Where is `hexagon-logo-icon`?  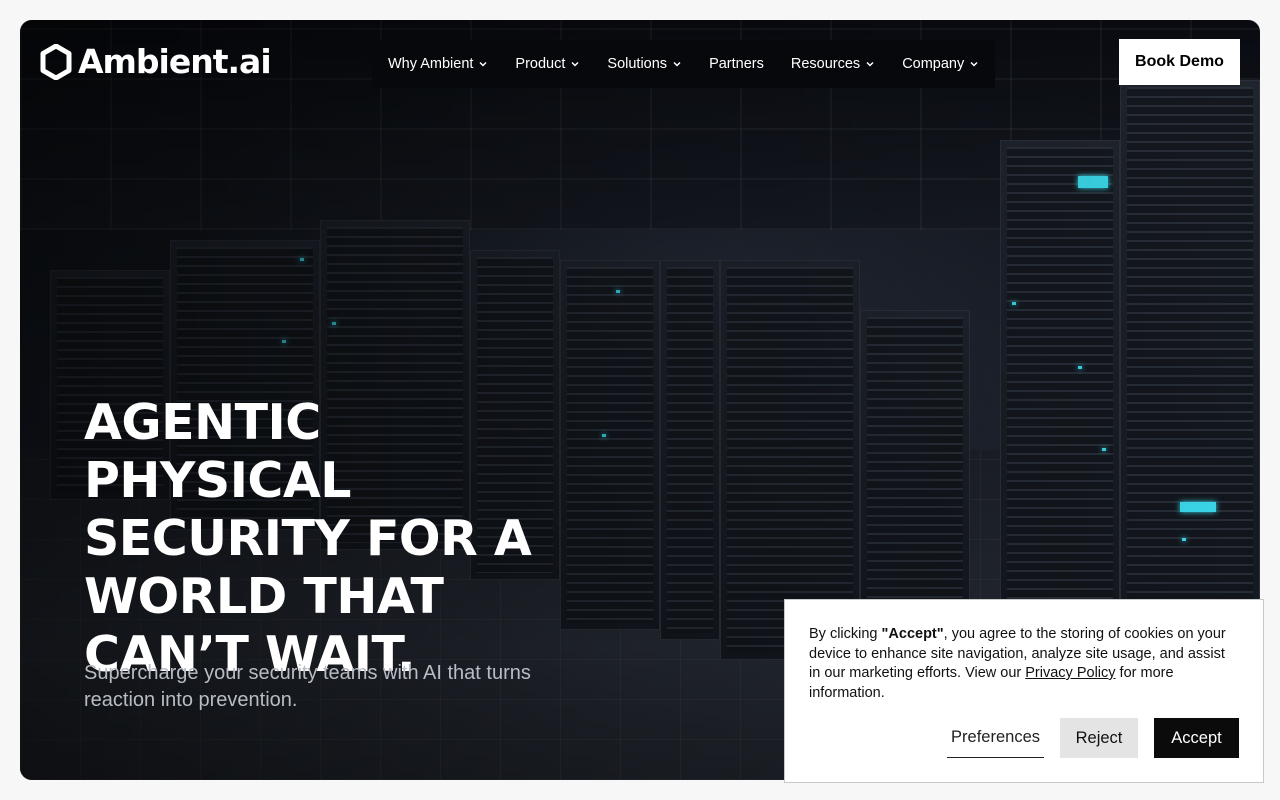
hexagon-logo-icon is located at coordinates (56, 61).